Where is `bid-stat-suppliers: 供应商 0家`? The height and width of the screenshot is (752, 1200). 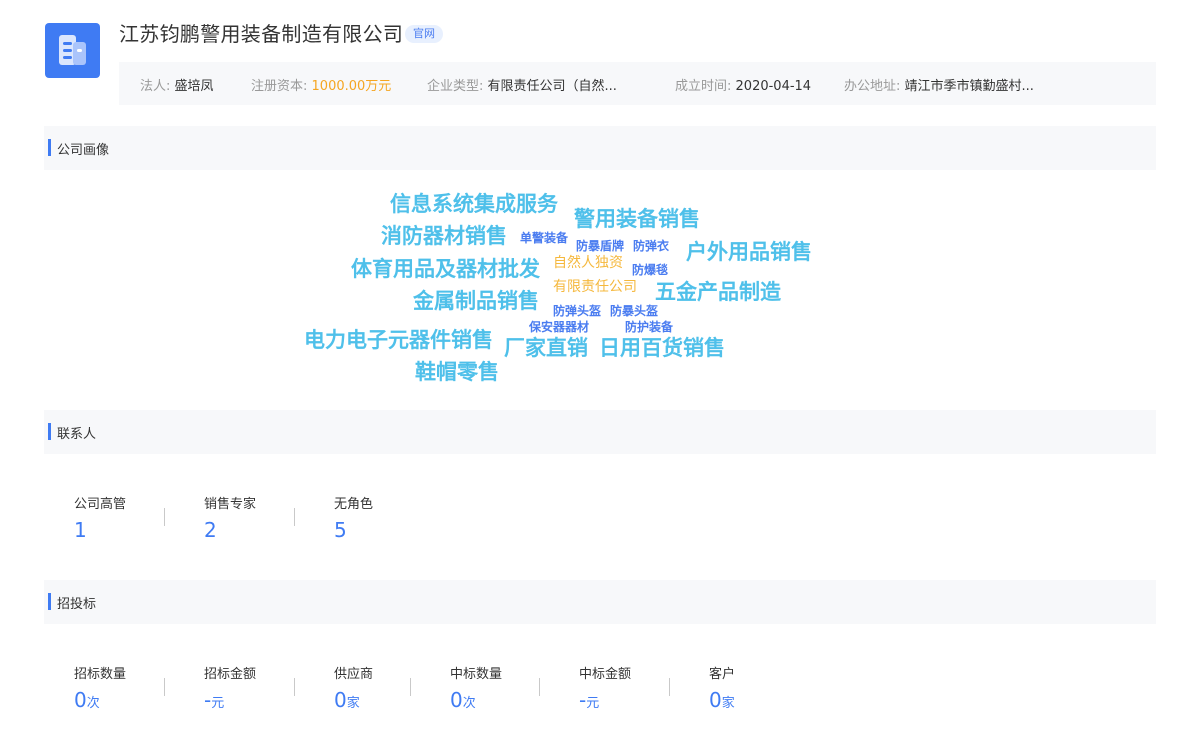 bid-stat-suppliers: 供应商 0家 is located at coordinates (353, 687).